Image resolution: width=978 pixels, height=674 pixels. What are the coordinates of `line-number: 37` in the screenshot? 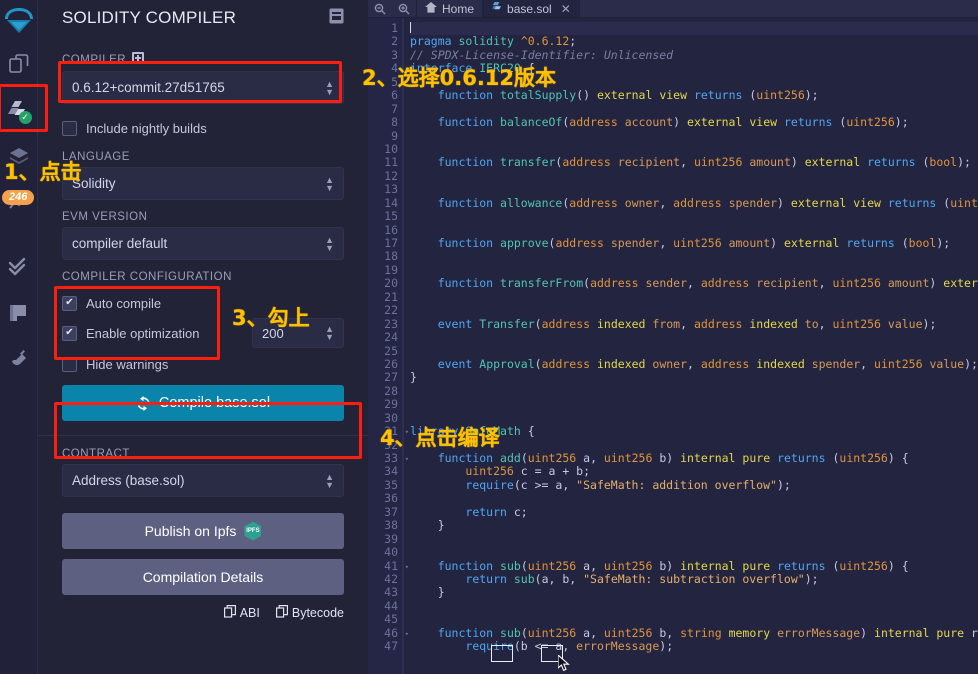 It's located at (391, 511).